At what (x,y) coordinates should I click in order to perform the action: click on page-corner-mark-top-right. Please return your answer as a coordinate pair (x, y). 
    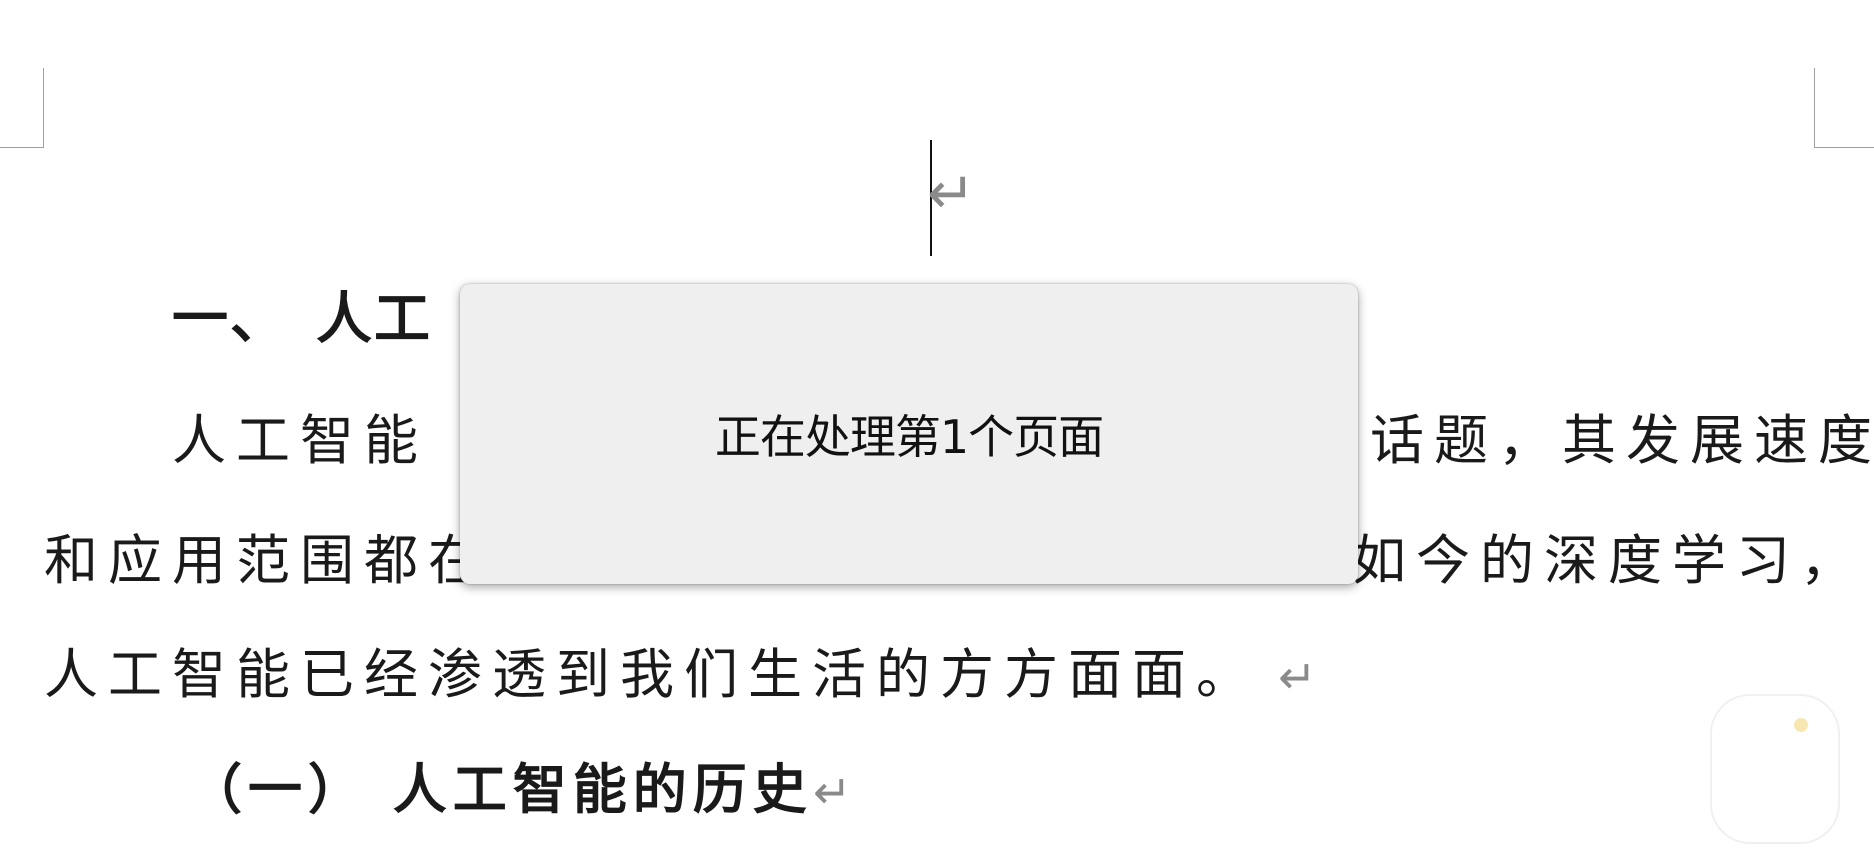
    Looking at the image, I should click on (1844, 108).